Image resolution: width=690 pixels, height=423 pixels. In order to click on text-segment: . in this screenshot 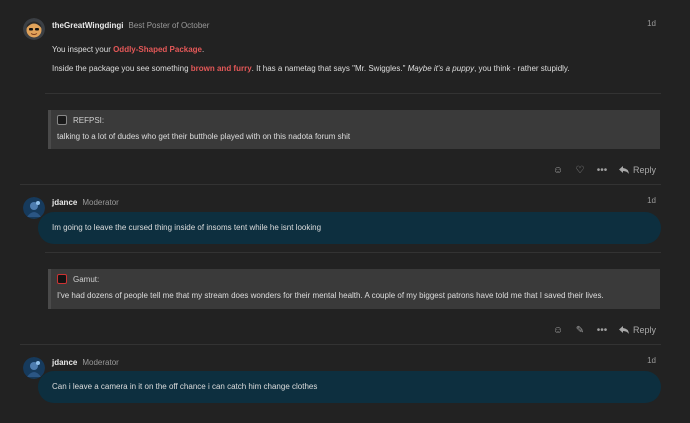, I will do `click(203, 49)`.